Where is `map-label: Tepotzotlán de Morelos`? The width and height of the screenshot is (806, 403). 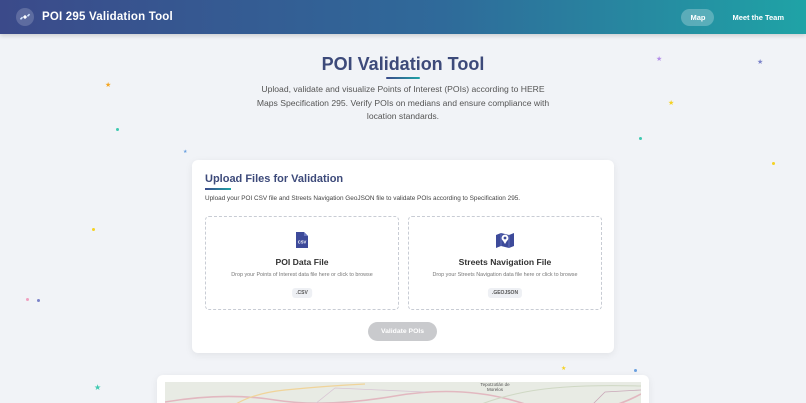
map-label: Tepotzotlán de Morelos is located at coordinates (495, 387).